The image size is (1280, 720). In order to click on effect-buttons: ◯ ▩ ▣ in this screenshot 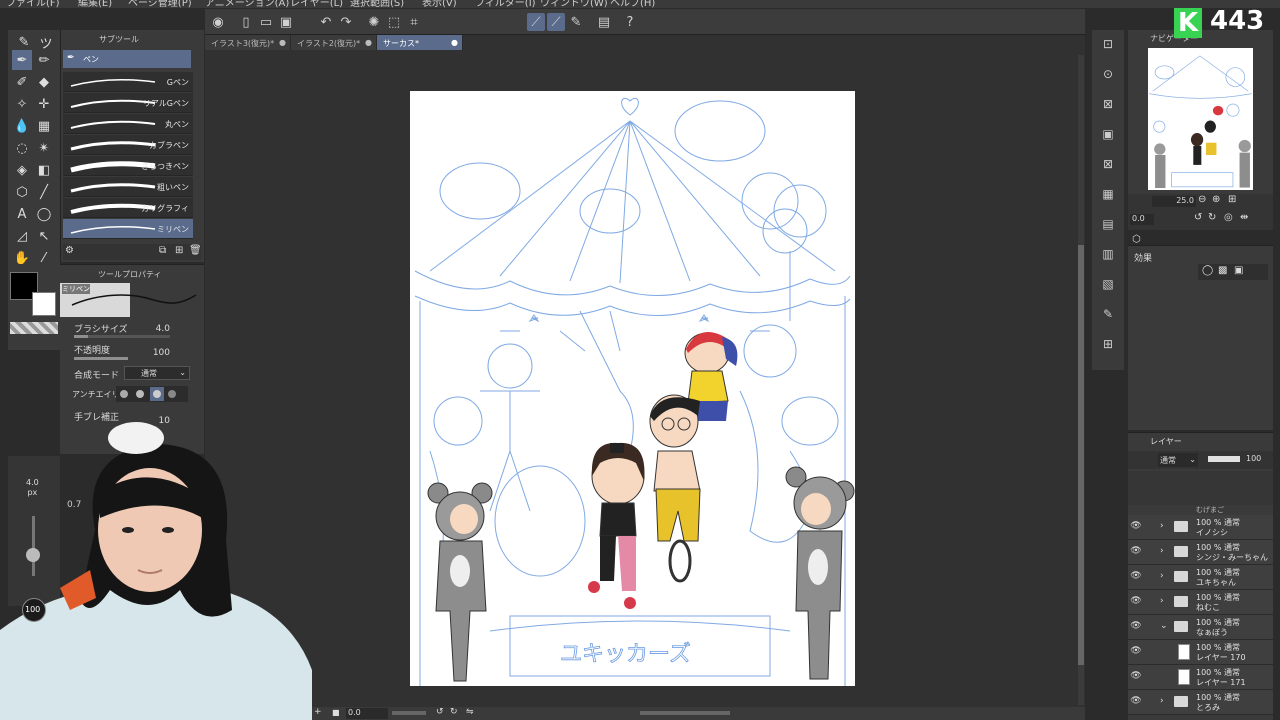, I will do `click(1233, 272)`.